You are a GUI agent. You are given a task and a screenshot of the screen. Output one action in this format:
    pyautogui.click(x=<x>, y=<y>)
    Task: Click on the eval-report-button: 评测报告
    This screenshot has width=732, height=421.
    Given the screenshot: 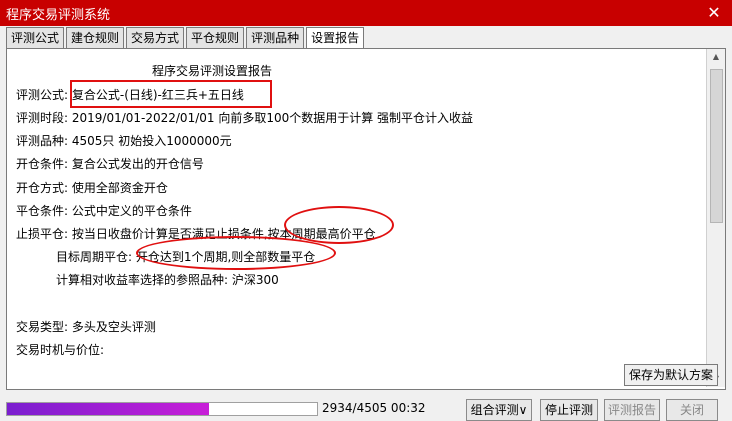 What is the action you would take?
    pyautogui.click(x=632, y=410)
    